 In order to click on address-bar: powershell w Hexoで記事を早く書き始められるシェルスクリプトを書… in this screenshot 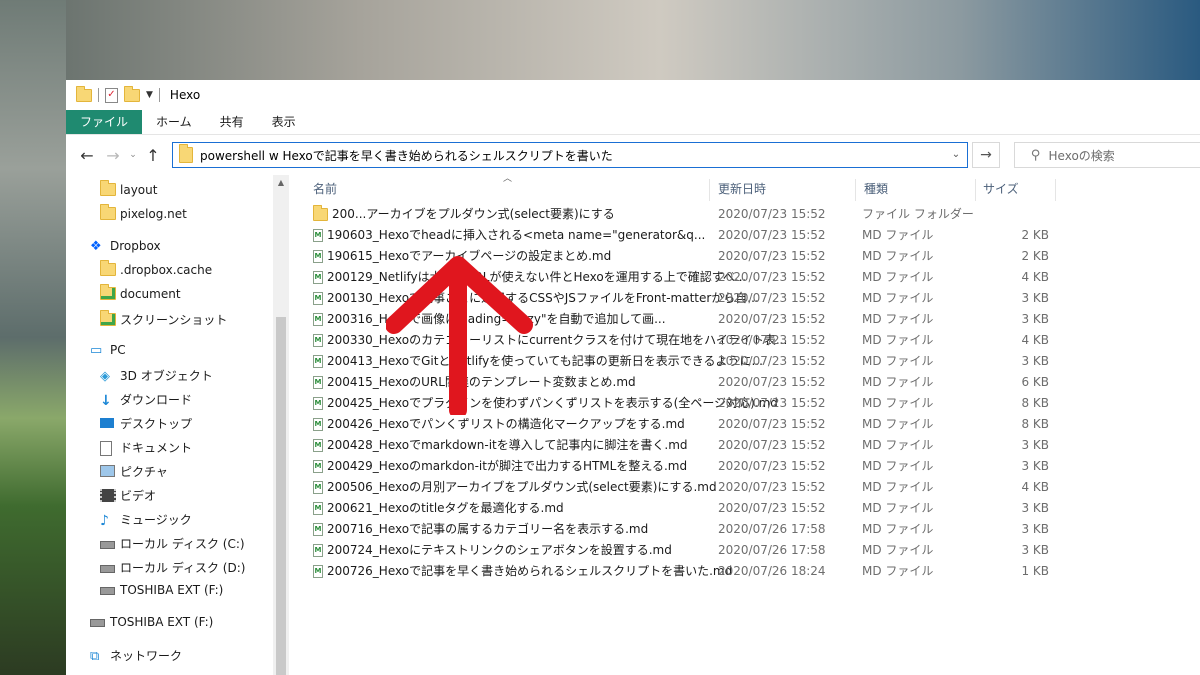, I will do `click(570, 155)`.